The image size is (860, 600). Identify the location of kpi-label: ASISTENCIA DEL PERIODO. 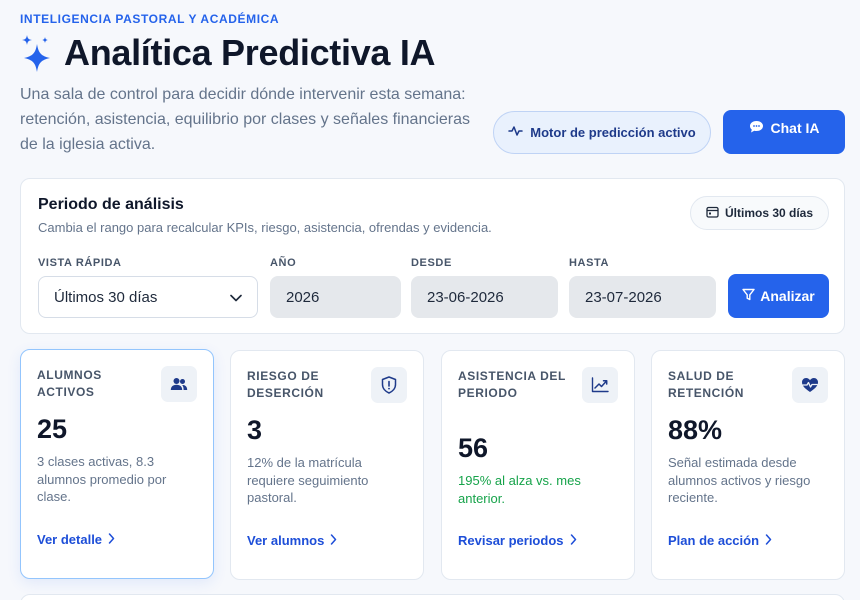
(512, 384).